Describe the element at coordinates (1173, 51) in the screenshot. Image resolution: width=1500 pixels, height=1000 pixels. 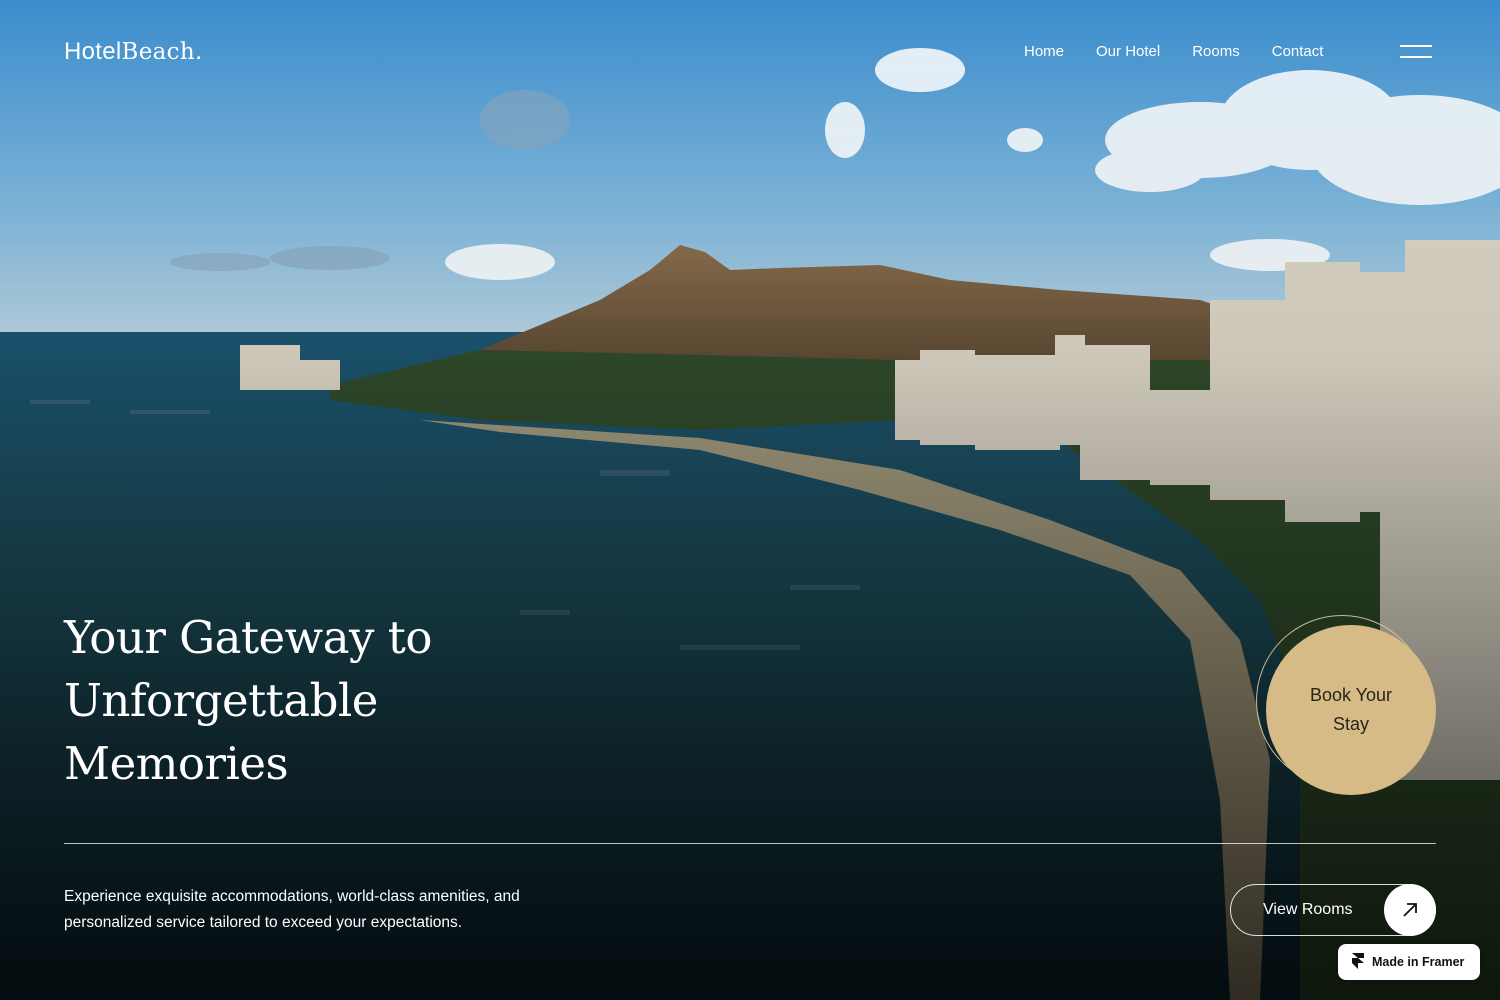
I see `main-nav: Home Our Hotel Rooms Contact` at that location.